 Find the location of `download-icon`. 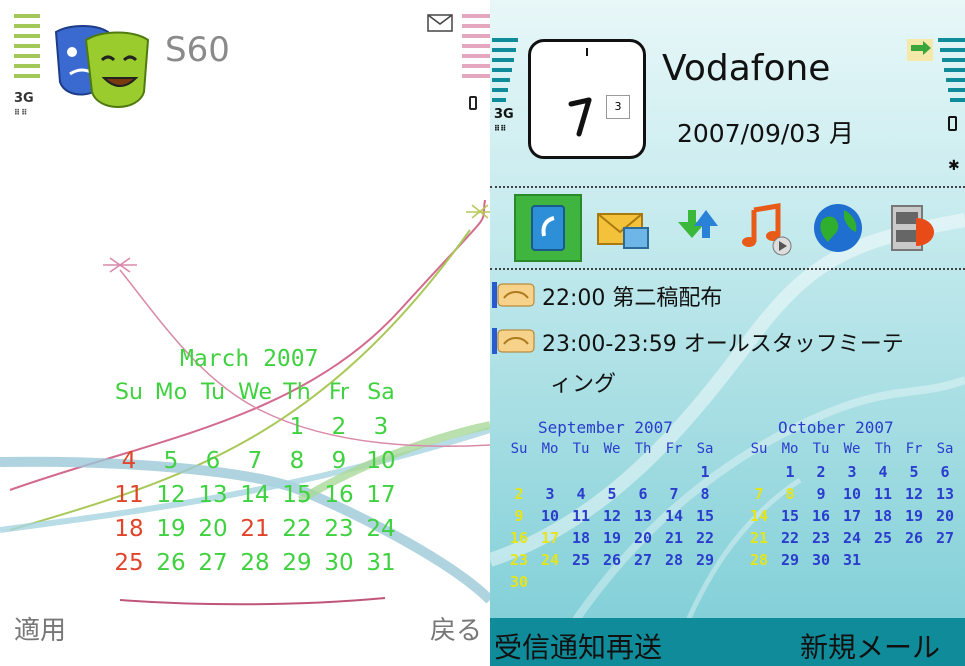

download-icon is located at coordinates (696, 228).